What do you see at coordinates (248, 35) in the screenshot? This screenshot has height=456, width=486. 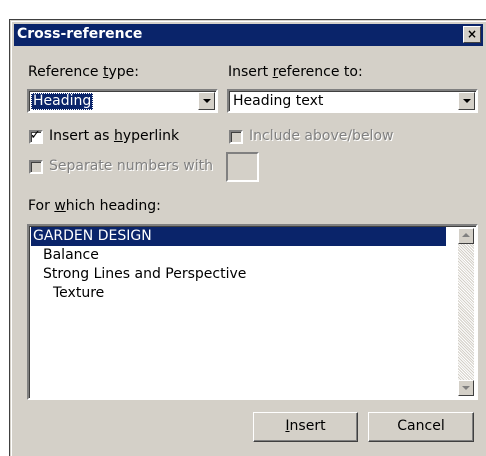 I see `title-bar: Cross-reference ×` at bounding box center [248, 35].